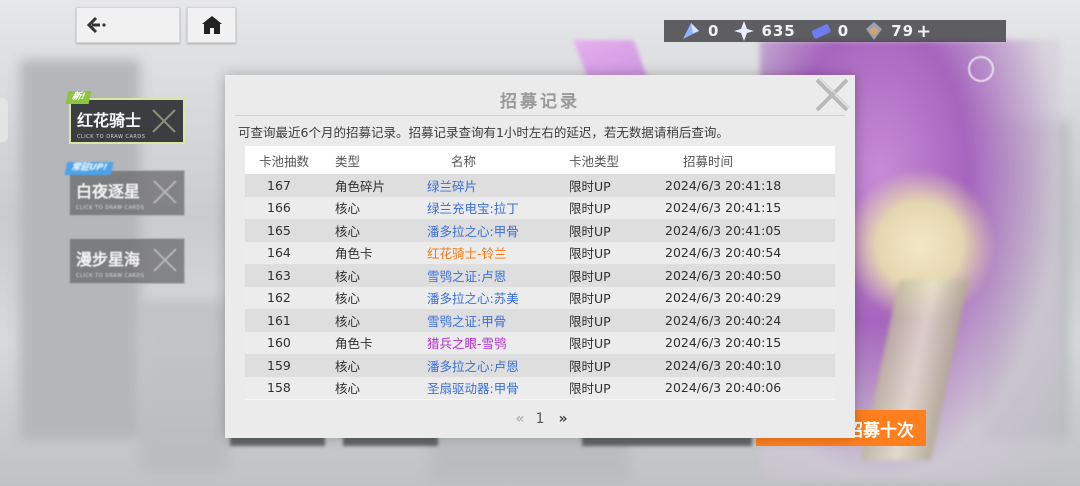 Image resolution: width=1080 pixels, height=486 pixels. What do you see at coordinates (279, 365) in the screenshot?
I see `pull-count-cell: 159` at bounding box center [279, 365].